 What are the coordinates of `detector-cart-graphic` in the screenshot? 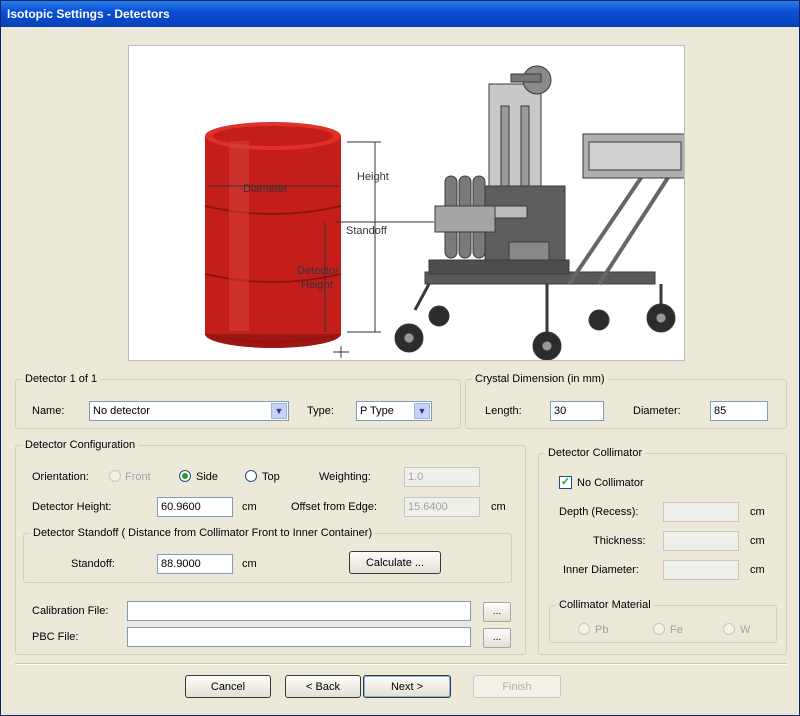 It's located at (539, 212).